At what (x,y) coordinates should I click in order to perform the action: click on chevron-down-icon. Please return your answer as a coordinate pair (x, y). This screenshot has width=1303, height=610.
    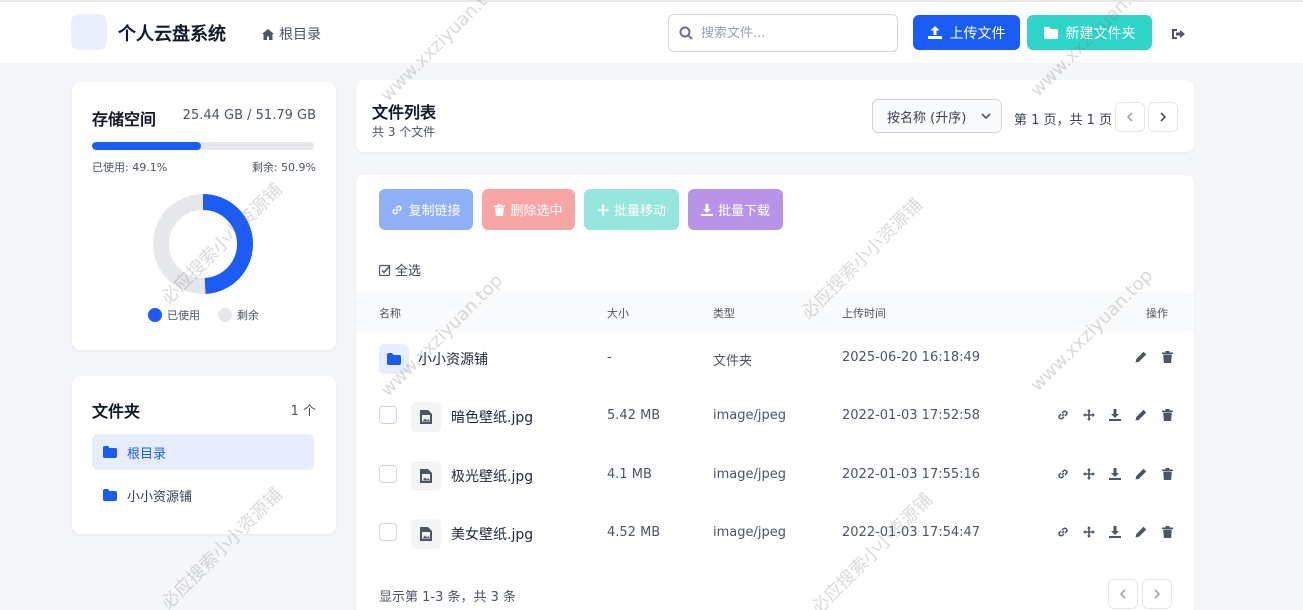
    Looking at the image, I should click on (986, 116).